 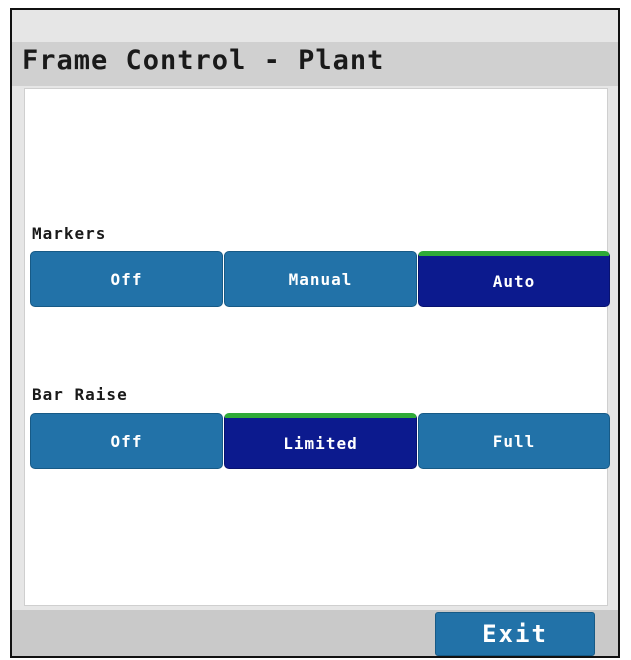 I want to click on bar-raise-full-button: Full, so click(x=514, y=441).